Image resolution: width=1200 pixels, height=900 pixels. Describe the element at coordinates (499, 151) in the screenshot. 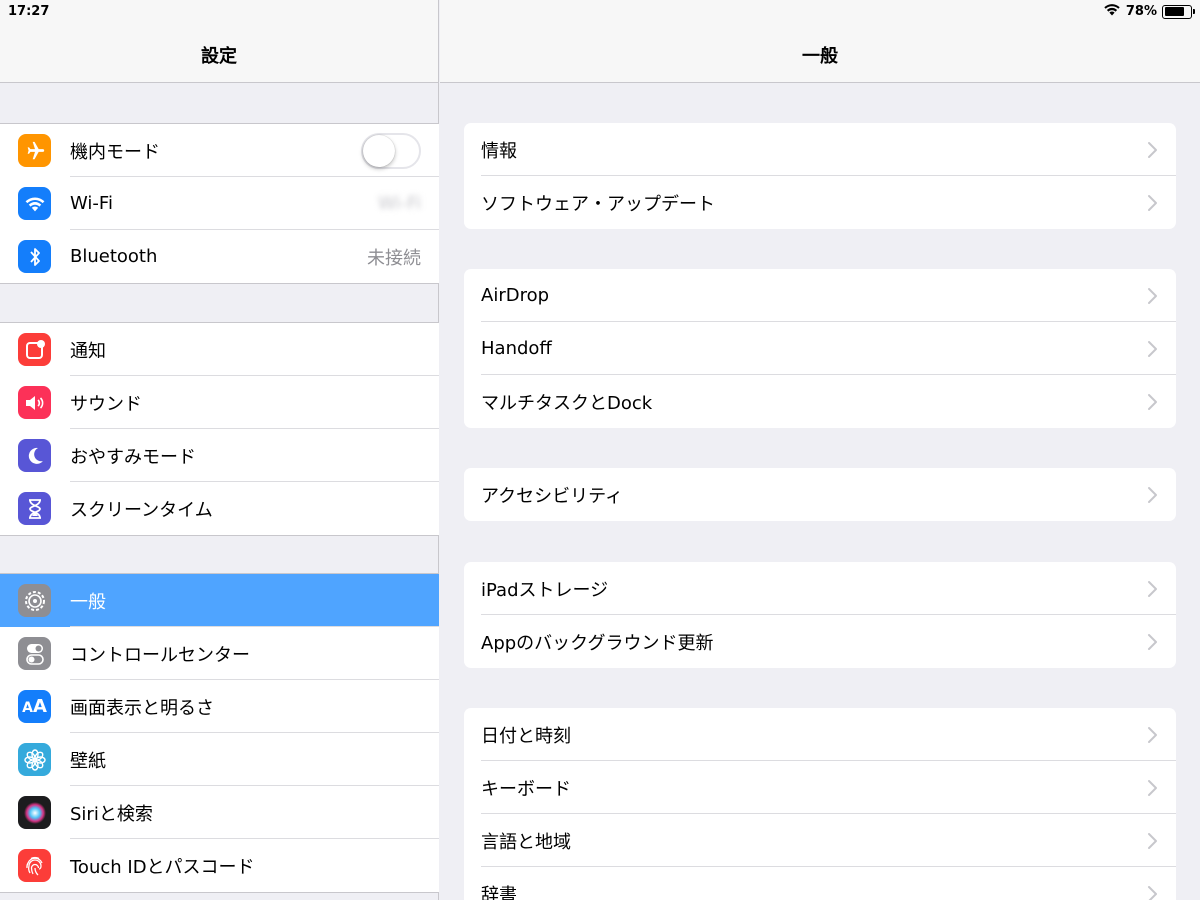

I see `detail-row-label: 情報` at that location.